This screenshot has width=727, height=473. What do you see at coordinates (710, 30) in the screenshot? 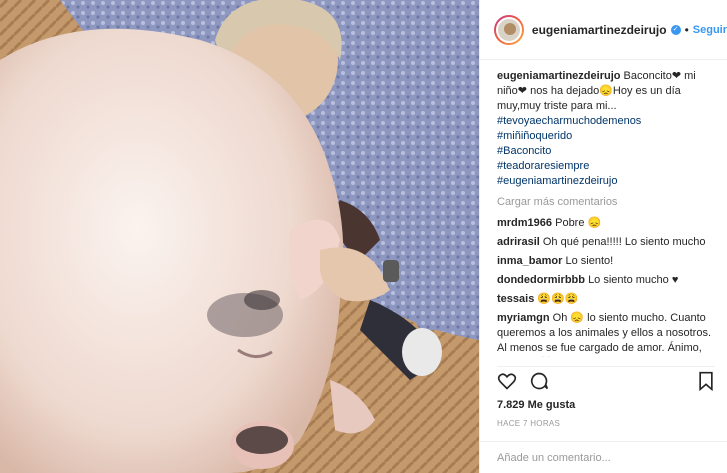
I see `follow-button: Seguir` at bounding box center [710, 30].